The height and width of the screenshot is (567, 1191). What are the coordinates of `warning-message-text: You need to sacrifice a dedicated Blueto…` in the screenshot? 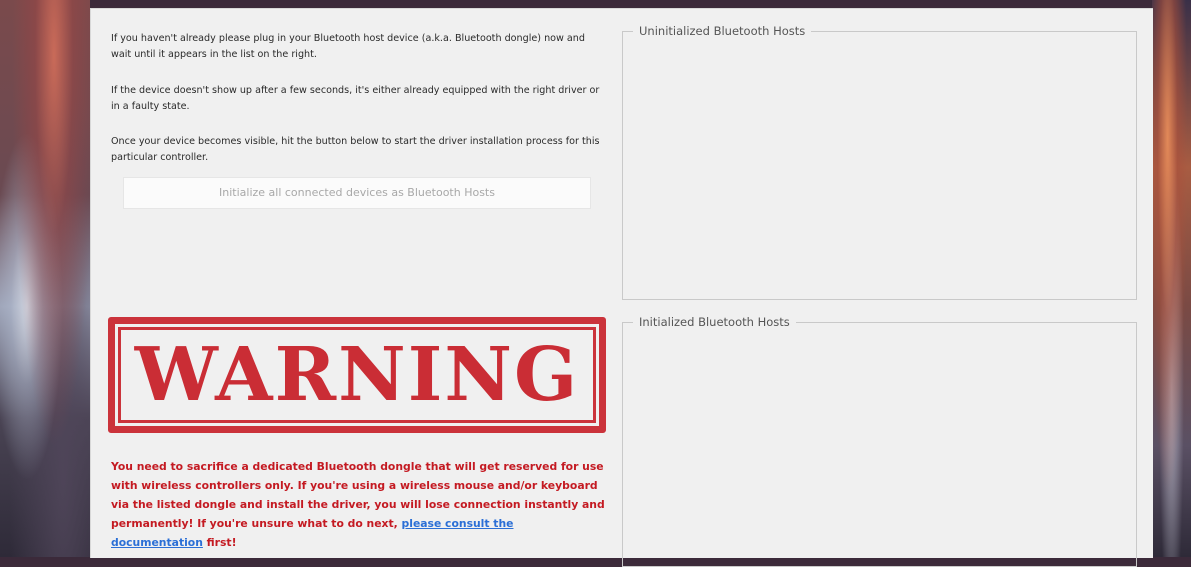 It's located at (358, 495).